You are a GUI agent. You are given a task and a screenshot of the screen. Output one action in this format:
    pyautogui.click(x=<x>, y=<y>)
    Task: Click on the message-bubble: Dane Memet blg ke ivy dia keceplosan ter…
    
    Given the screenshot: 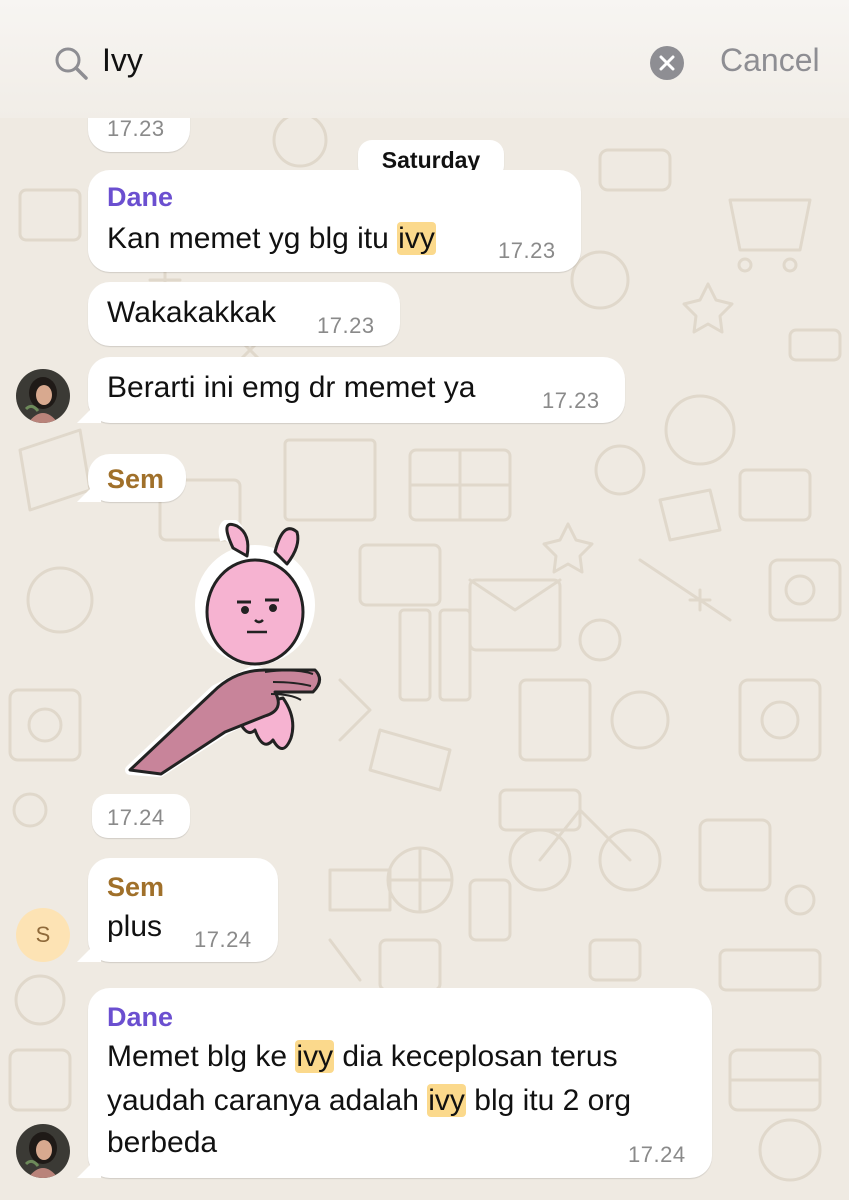 What is the action you would take?
    pyautogui.click(x=400, y=1083)
    